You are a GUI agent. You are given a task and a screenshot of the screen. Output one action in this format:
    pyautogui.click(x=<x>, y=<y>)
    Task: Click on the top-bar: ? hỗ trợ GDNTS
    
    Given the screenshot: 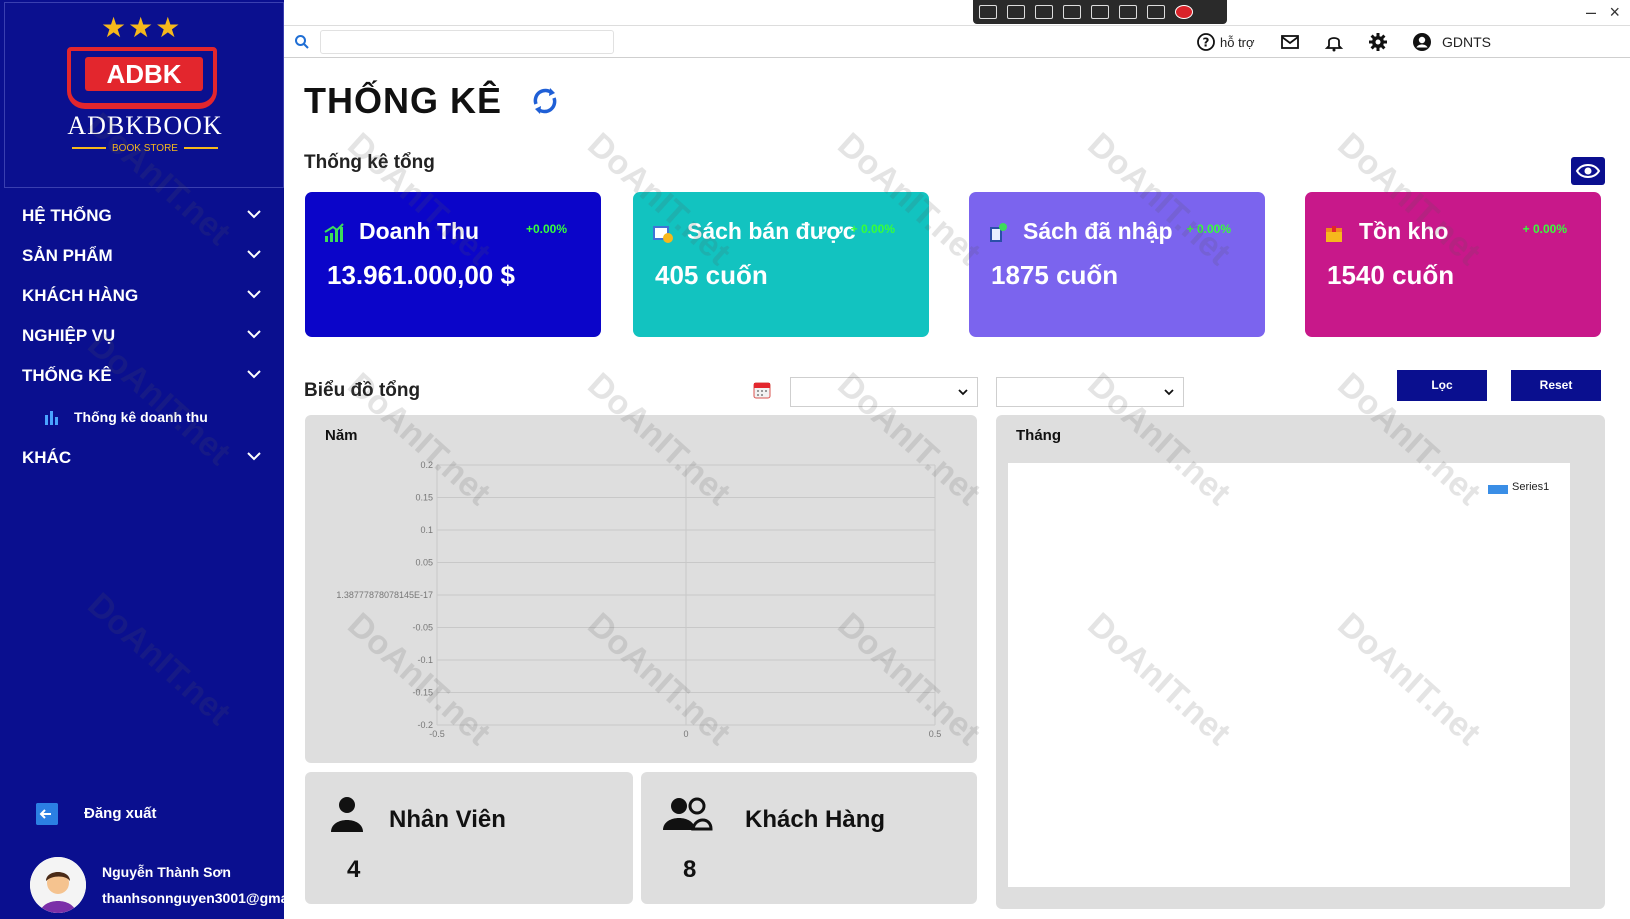 What is the action you would take?
    pyautogui.click(x=957, y=42)
    